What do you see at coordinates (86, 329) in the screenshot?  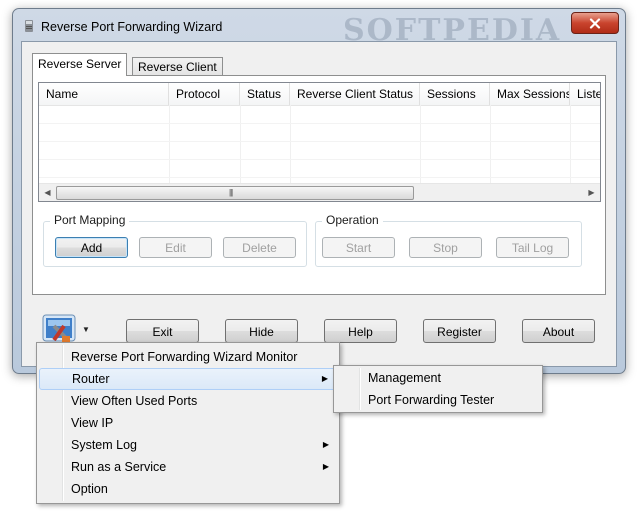 I see `chevron-down-icon: ▼` at bounding box center [86, 329].